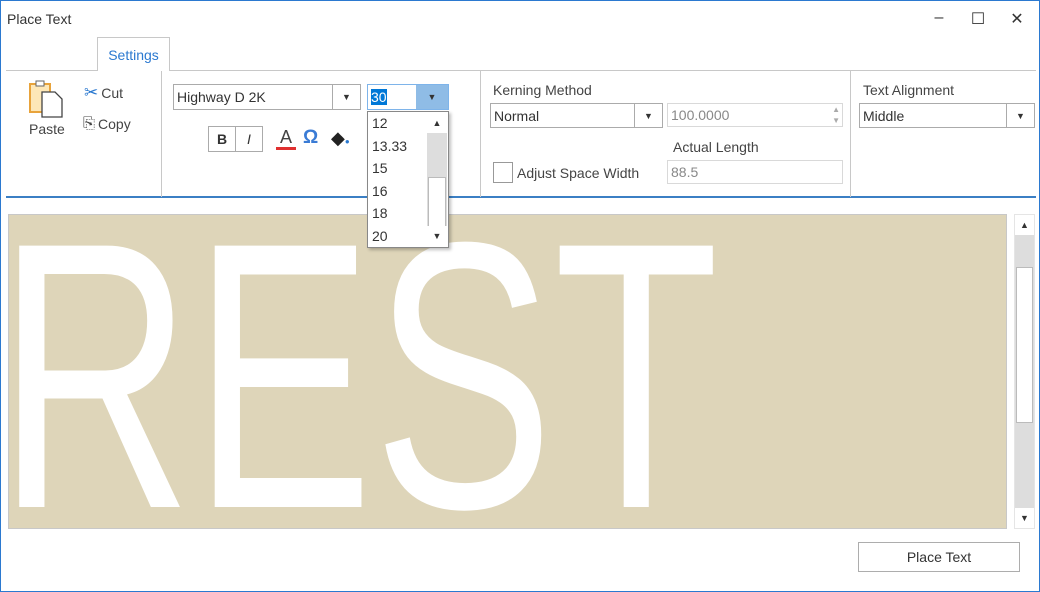  What do you see at coordinates (755, 172) in the screenshot?
I see `actual-length-field: 88.5` at bounding box center [755, 172].